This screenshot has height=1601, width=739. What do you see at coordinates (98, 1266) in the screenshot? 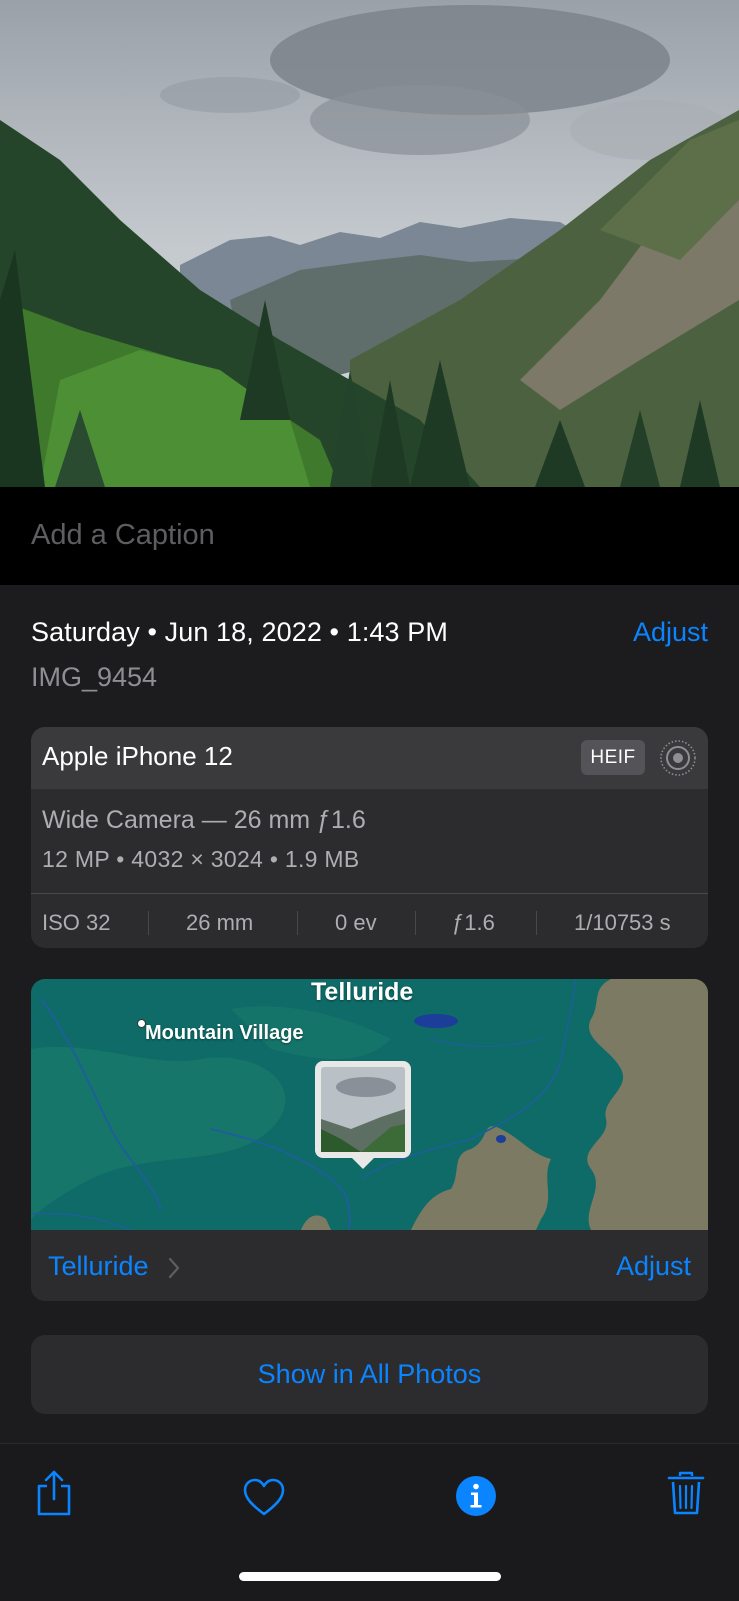
I see `location-link: Telluride` at bounding box center [98, 1266].